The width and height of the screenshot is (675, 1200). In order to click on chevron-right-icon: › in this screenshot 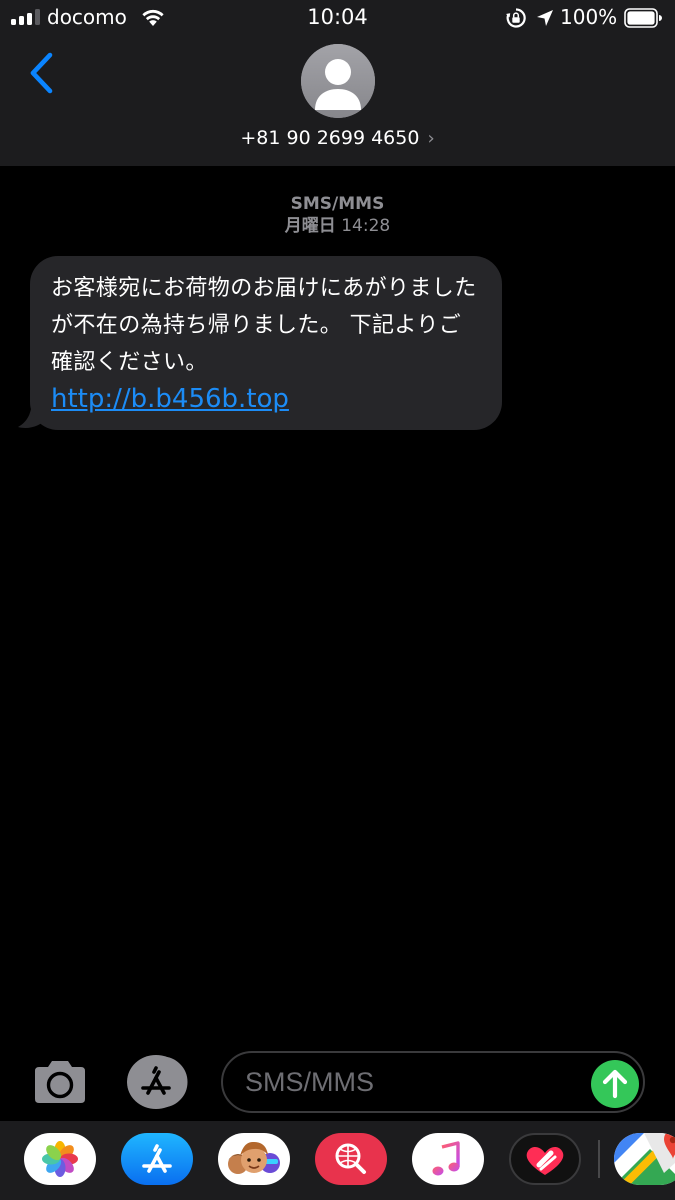, I will do `click(431, 138)`.